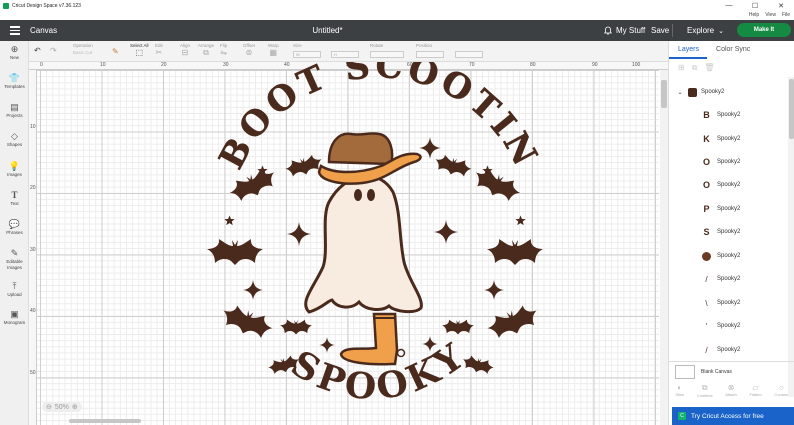  Describe the element at coordinates (75, 407) in the screenshot. I see `zoom-in-icon: ⊕` at that location.